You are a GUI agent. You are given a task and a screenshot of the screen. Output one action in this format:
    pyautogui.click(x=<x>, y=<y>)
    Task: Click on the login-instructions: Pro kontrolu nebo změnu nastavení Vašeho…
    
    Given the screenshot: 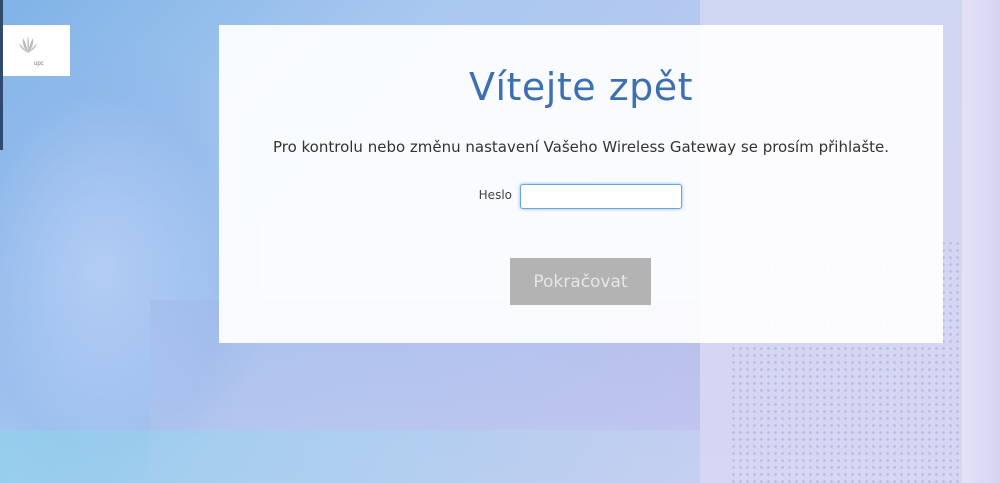 What is the action you would take?
    pyautogui.click(x=581, y=147)
    